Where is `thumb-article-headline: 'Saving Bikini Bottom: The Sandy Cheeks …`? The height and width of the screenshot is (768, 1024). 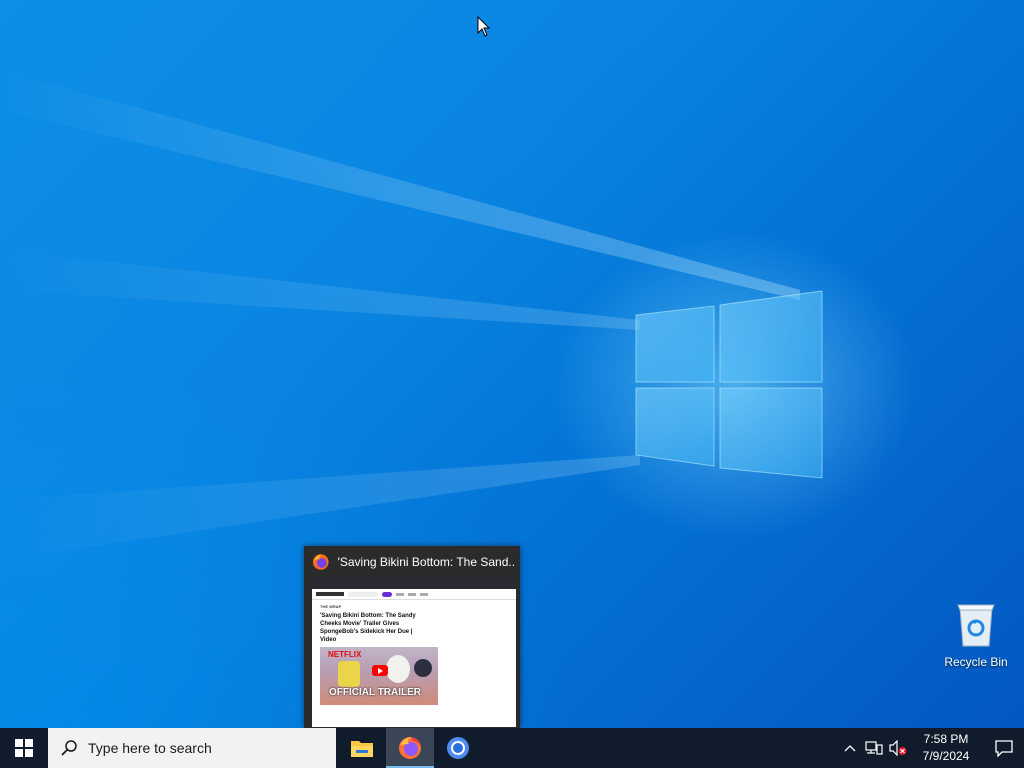
thumb-article-headline: 'Saving Bikini Bottom: The Sandy Cheeks … is located at coordinates (368, 628).